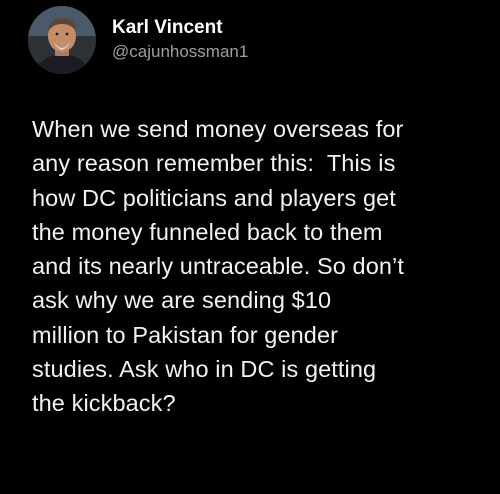 The image size is (500, 494). I want to click on tweet-text-line: studies. Ask who in DC is getting, so click(204, 369).